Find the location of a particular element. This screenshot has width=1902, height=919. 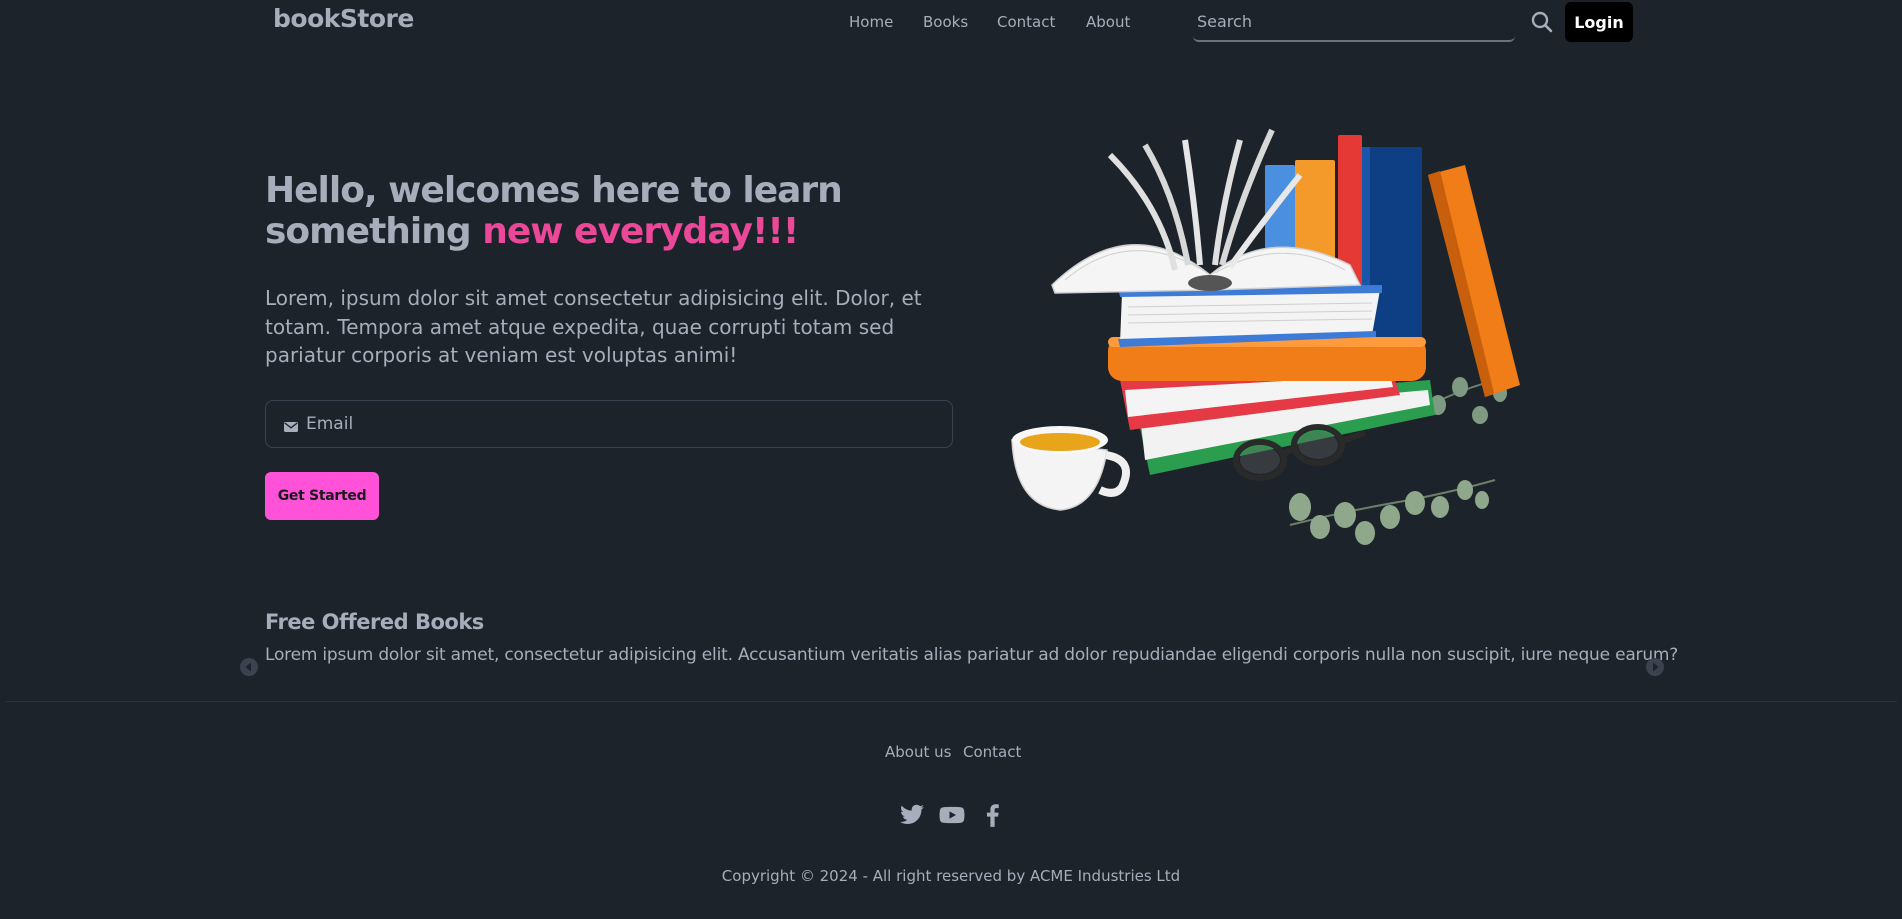

login-button: Login is located at coordinates (1599, 22).